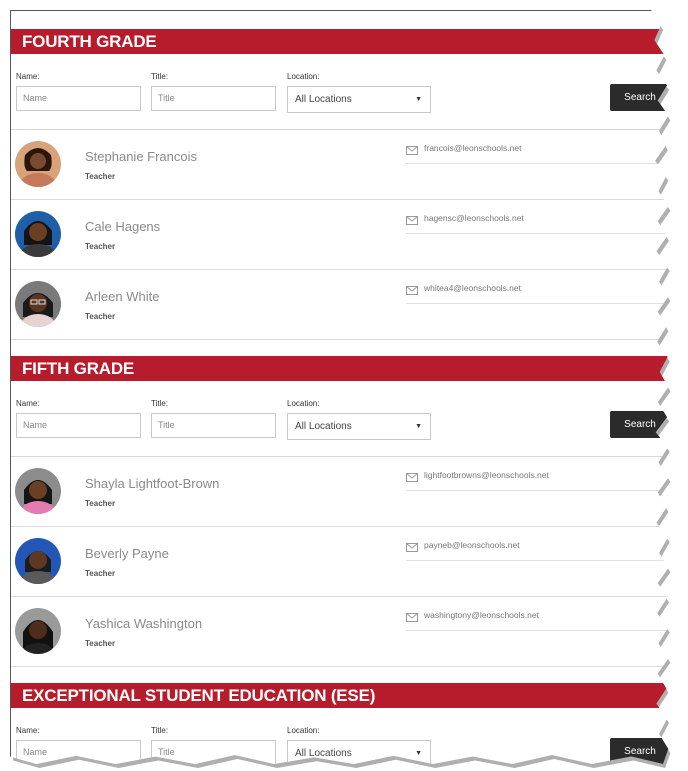 The width and height of the screenshot is (688, 771). What do you see at coordinates (152, 483) in the screenshot?
I see `staff-name: Shayla Lightfoot-Brown` at bounding box center [152, 483].